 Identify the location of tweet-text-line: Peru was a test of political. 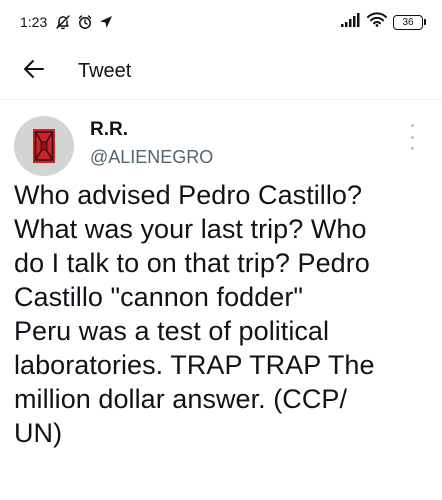
(172, 331).